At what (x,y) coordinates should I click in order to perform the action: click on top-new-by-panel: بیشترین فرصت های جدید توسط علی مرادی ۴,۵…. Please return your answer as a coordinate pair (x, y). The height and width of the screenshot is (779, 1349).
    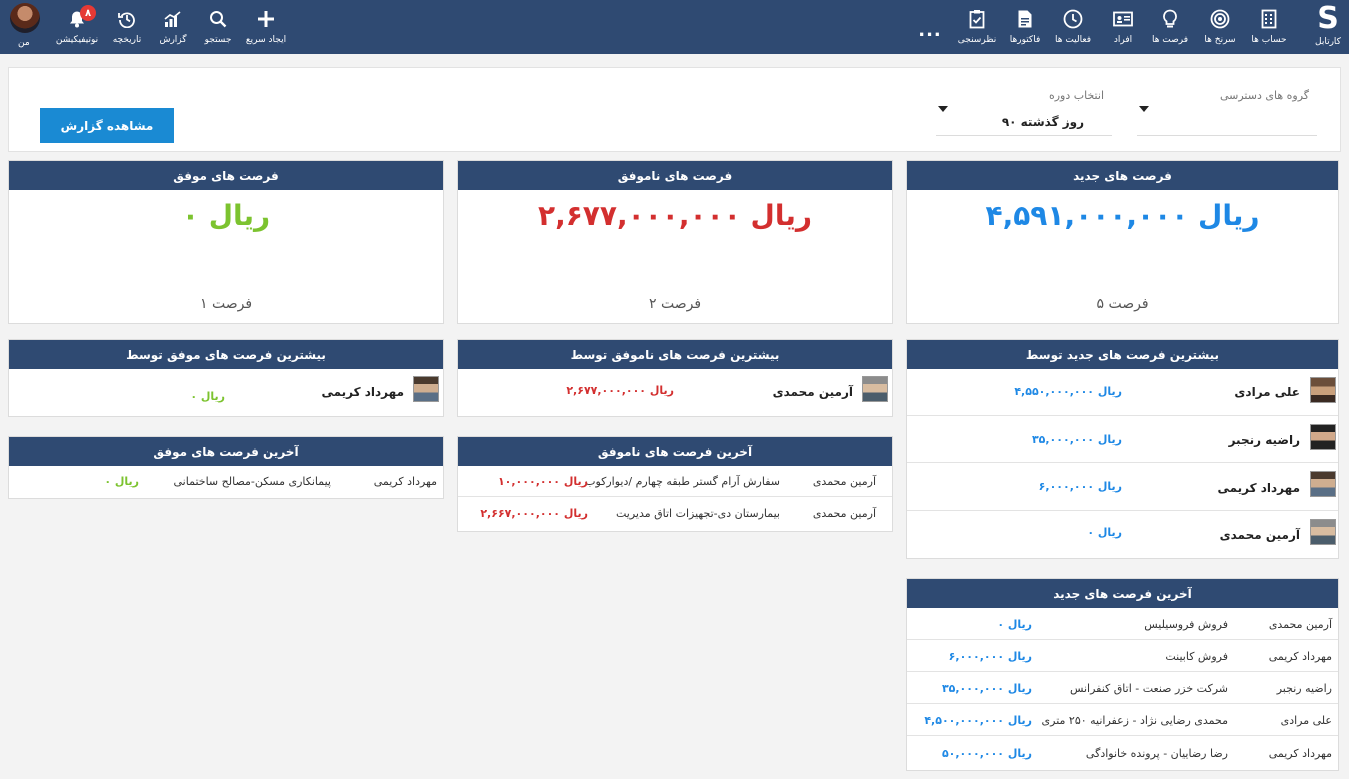
    Looking at the image, I should click on (1122, 449).